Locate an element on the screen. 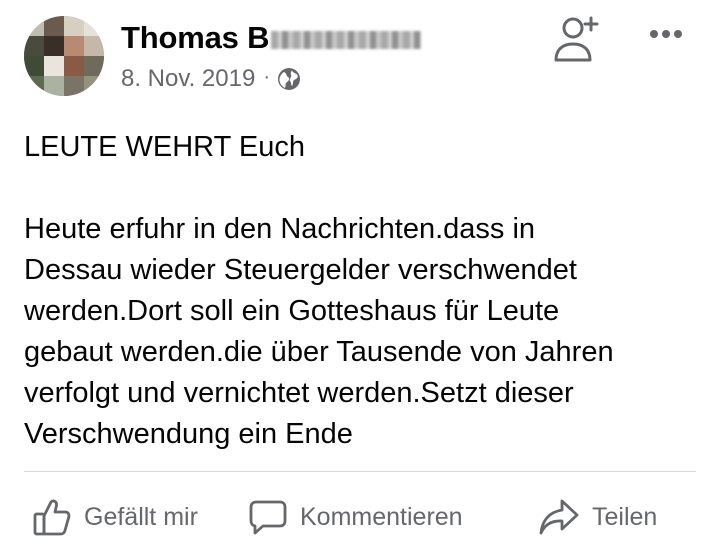 The height and width of the screenshot is (556, 720). share-button: Teilen is located at coordinates (597, 517).